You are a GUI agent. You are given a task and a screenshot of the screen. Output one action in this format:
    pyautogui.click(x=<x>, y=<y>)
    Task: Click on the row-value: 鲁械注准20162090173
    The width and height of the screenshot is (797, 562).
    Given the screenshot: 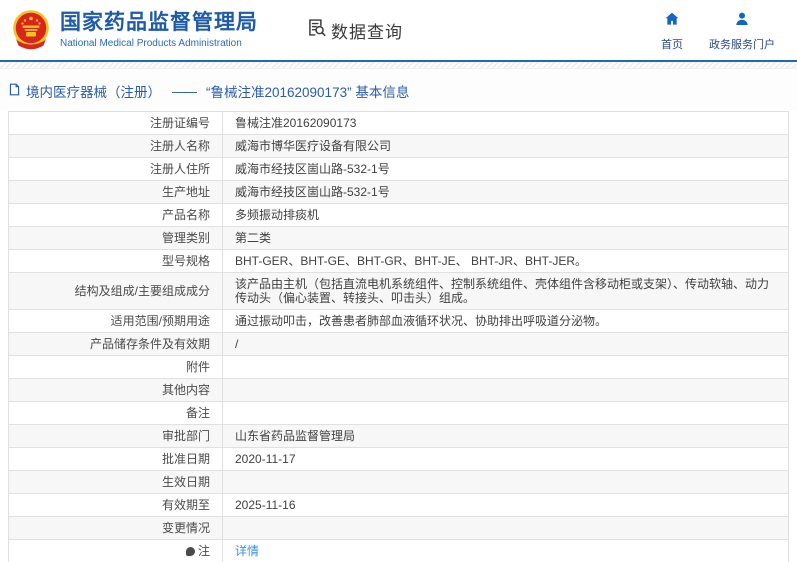 What is the action you would take?
    pyautogui.click(x=505, y=123)
    